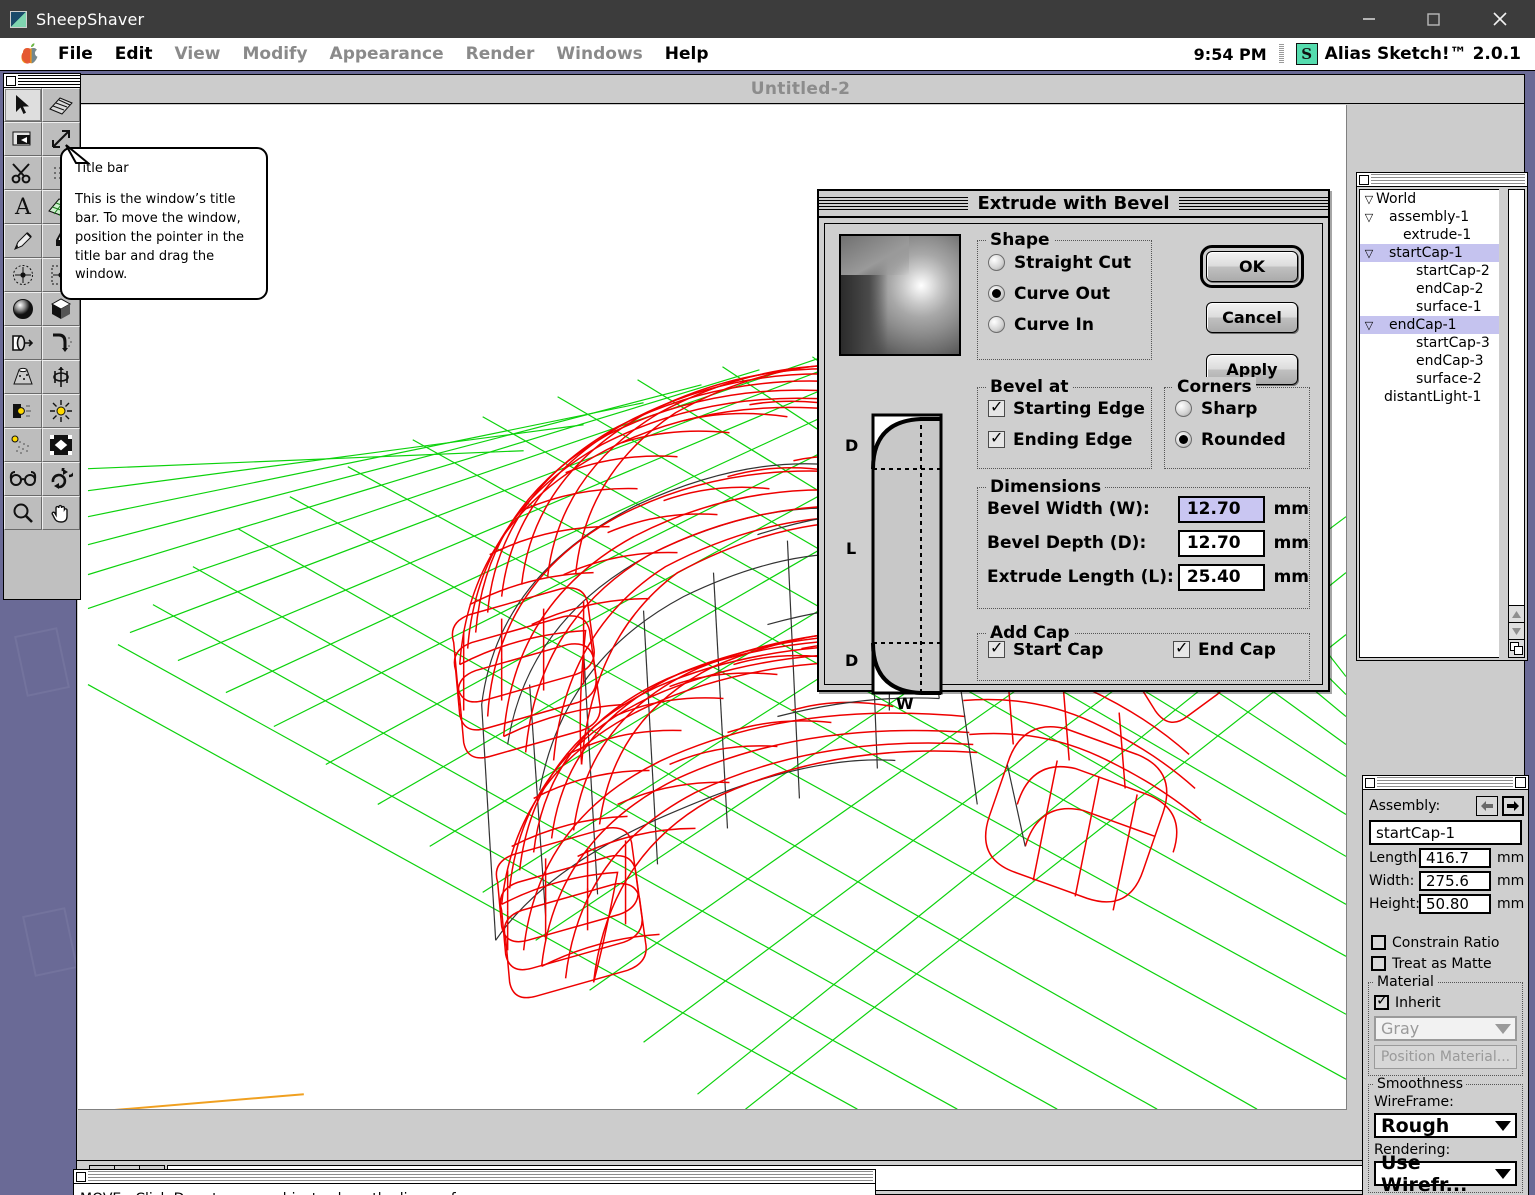 The height and width of the screenshot is (1195, 1535). What do you see at coordinates (1429, 307) in the screenshot?
I see `tree-item-surface-1: surface-1` at bounding box center [1429, 307].